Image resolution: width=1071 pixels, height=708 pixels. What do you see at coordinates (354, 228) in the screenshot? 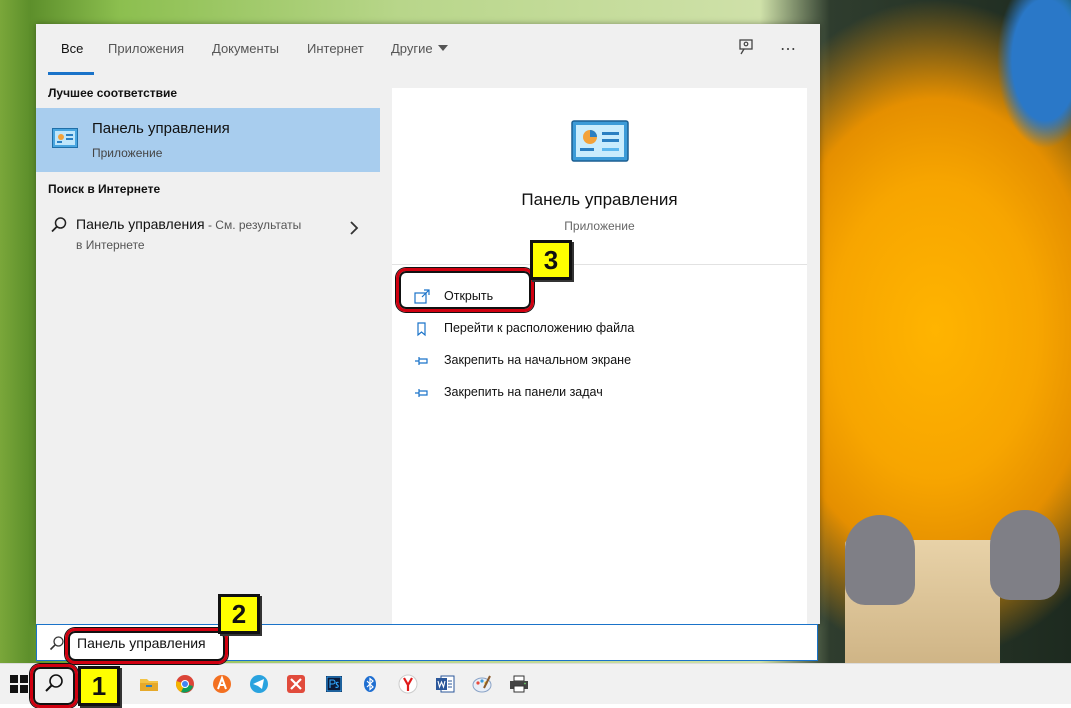
I see `chevron-right-icon` at bounding box center [354, 228].